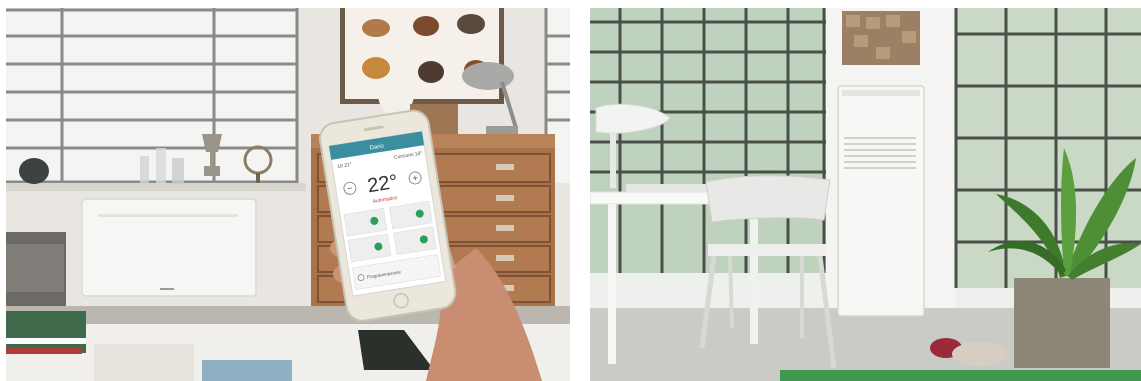 The height and width of the screenshot is (381, 1141). I want to click on vase, so click(34, 171).